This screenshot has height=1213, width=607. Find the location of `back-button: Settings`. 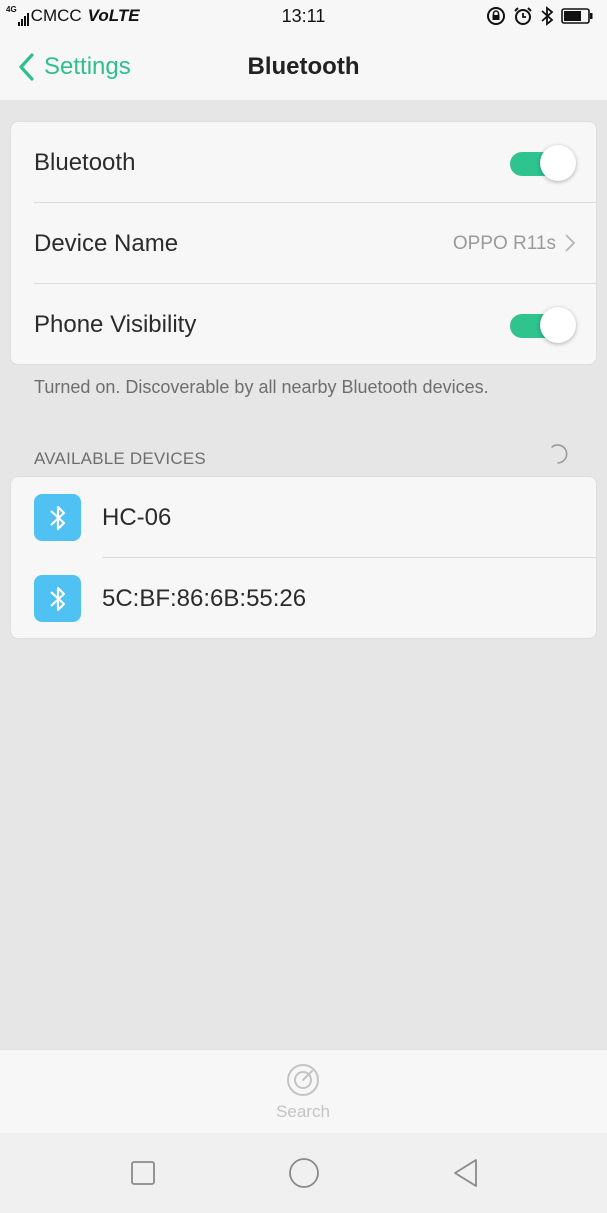

back-button: Settings is located at coordinates (73, 67).